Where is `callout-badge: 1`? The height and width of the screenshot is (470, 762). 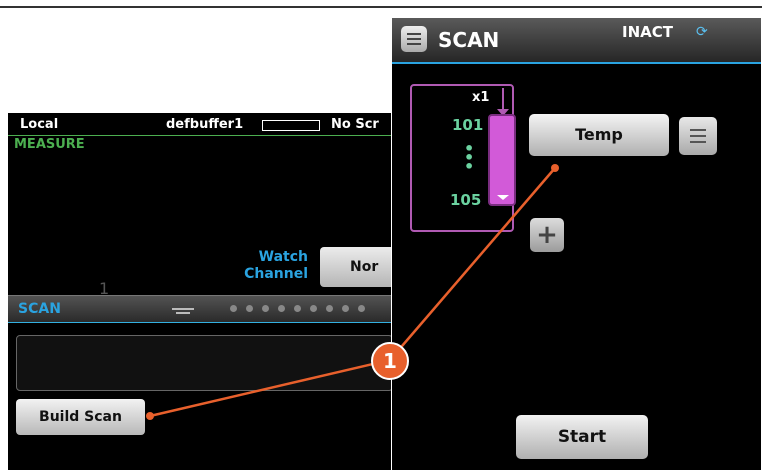
callout-badge: 1 is located at coordinates (390, 361).